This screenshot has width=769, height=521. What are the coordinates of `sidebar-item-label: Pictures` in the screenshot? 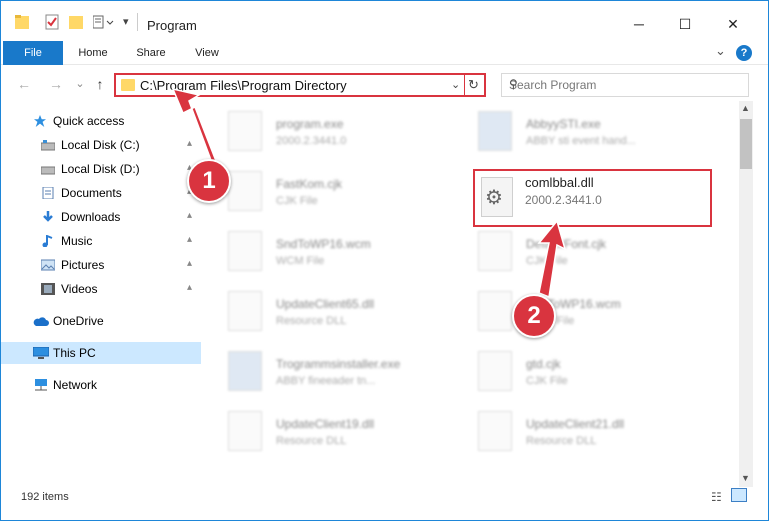 It's located at (83, 265).